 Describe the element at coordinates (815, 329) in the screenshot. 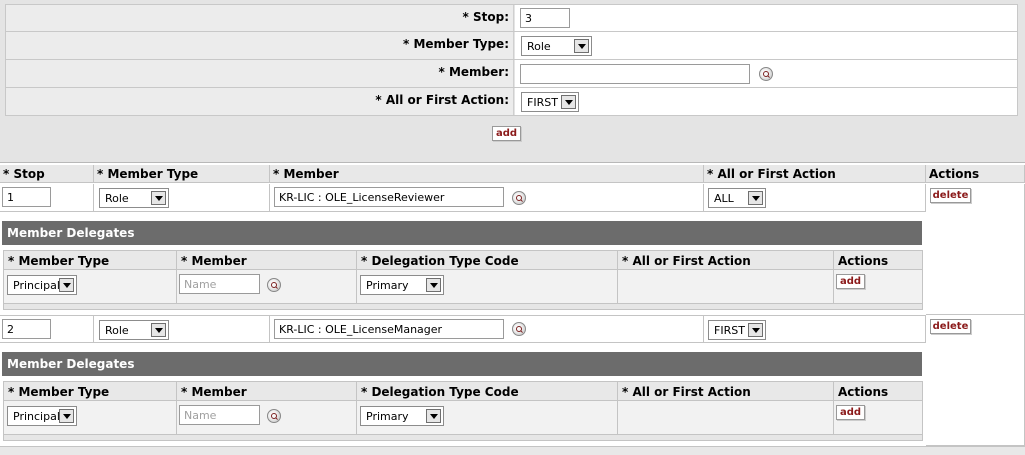

I see `row-2-action-cell: FIRST` at that location.